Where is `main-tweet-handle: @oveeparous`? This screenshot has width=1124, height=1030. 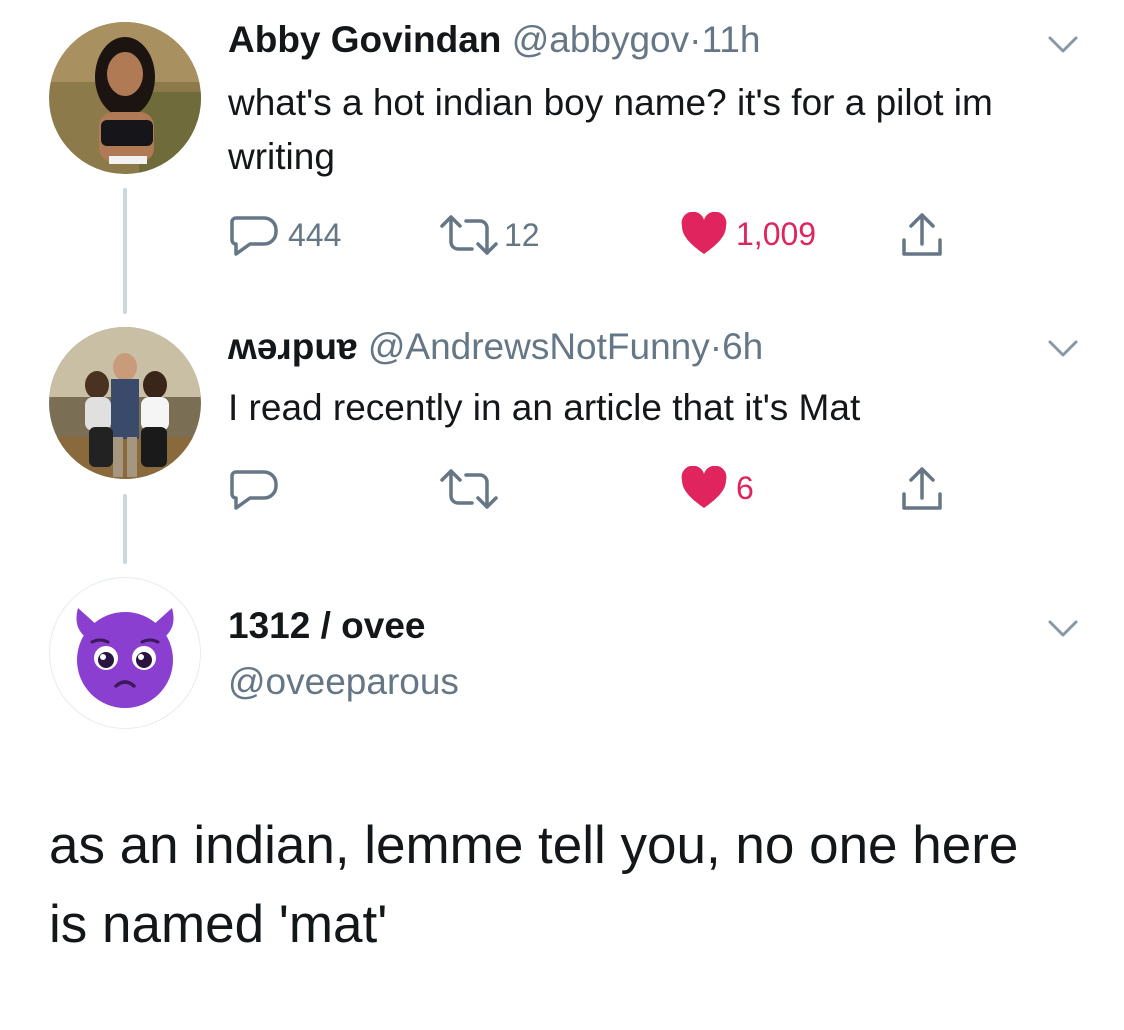 main-tweet-handle: @oveeparous is located at coordinates (343, 682).